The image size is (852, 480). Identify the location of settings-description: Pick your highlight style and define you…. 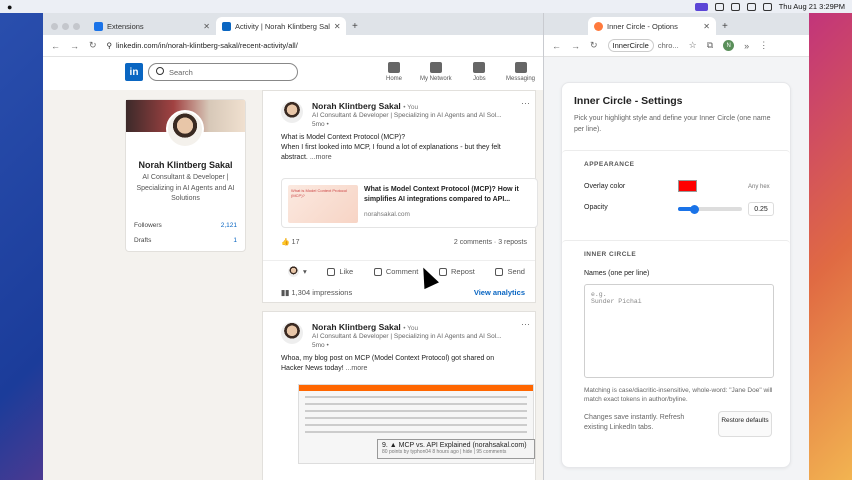
(672, 124).